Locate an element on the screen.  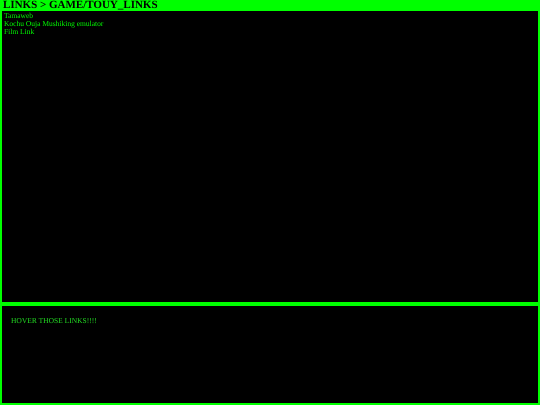
header-title: LINKS > GAME/TOUY_LINKS is located at coordinates (270, 5).